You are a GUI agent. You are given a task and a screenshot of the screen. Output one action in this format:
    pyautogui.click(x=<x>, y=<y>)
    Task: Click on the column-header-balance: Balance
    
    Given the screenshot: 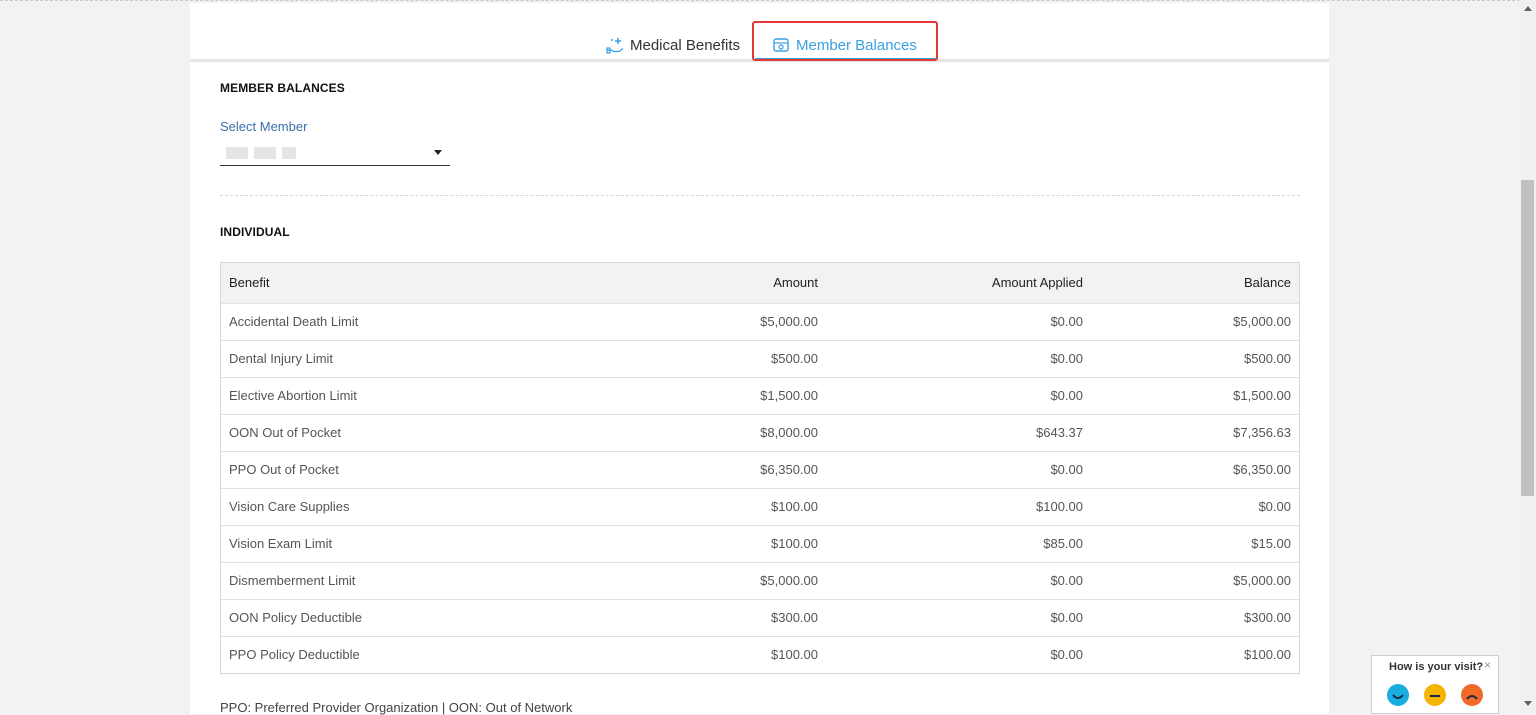 What is the action you would take?
    pyautogui.click(x=1267, y=283)
    